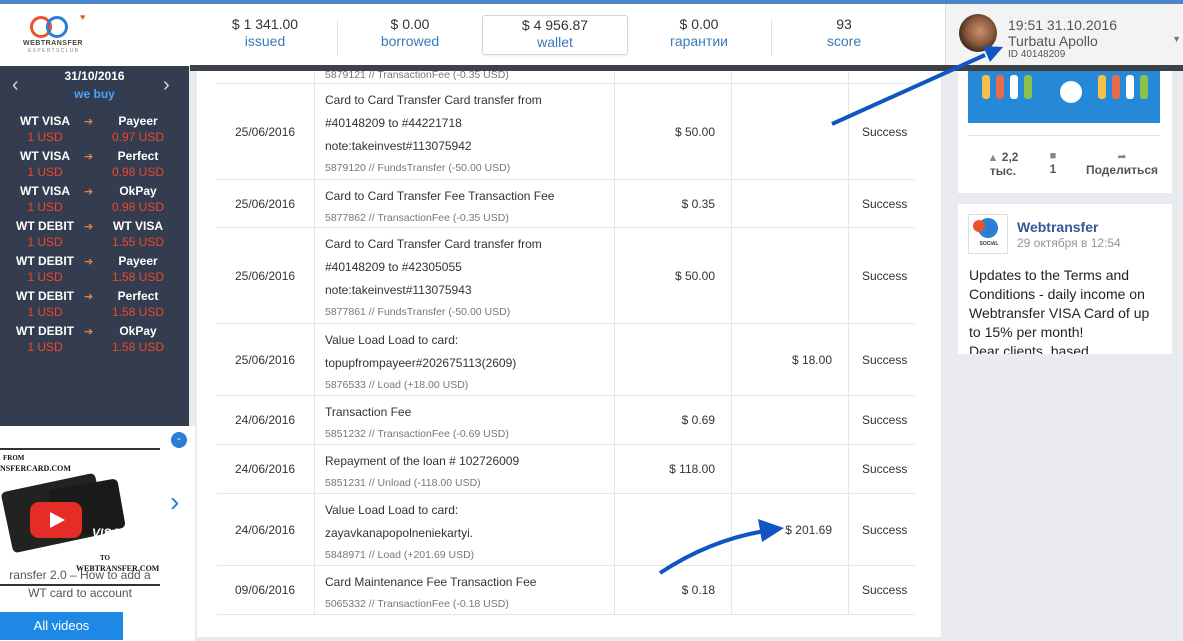  I want to click on card-brand-text: VISA, so click(106, 533).